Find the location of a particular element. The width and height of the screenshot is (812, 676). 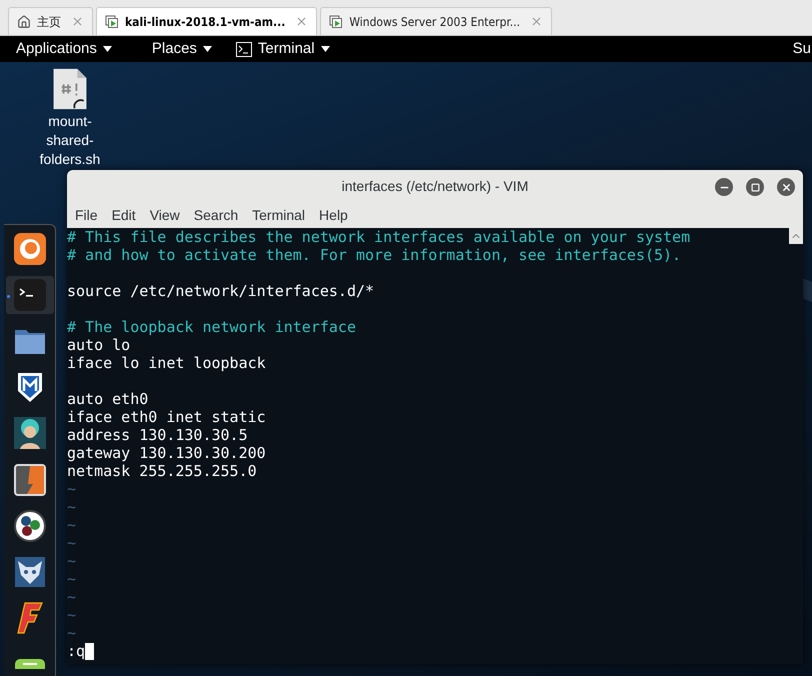

command-line: :q is located at coordinates (76, 651).